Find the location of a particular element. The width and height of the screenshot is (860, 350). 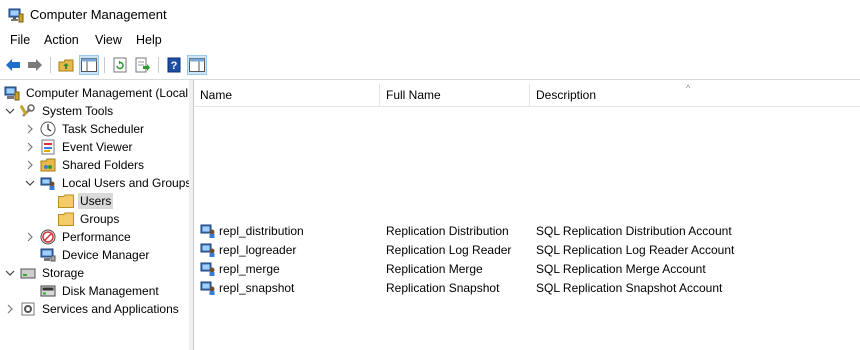

event-viewer-icon is located at coordinates (48, 147).